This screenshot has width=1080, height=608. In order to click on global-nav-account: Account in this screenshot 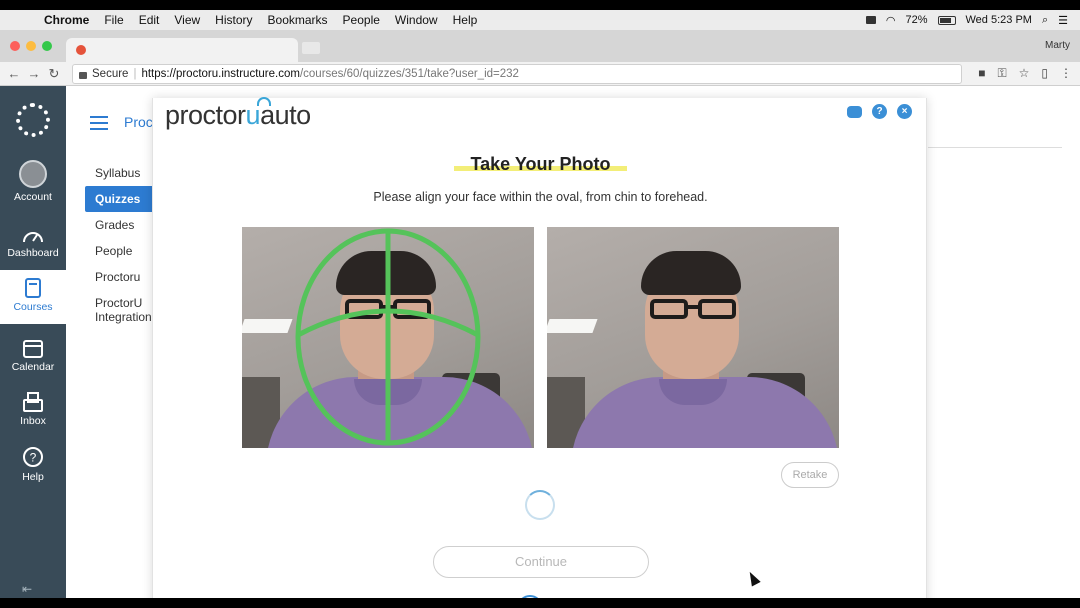, I will do `click(33, 181)`.